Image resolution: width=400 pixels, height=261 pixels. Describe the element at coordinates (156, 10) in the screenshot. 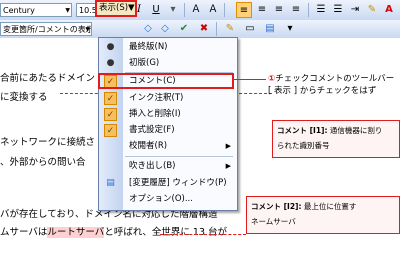

I see `underline-button: U` at that location.